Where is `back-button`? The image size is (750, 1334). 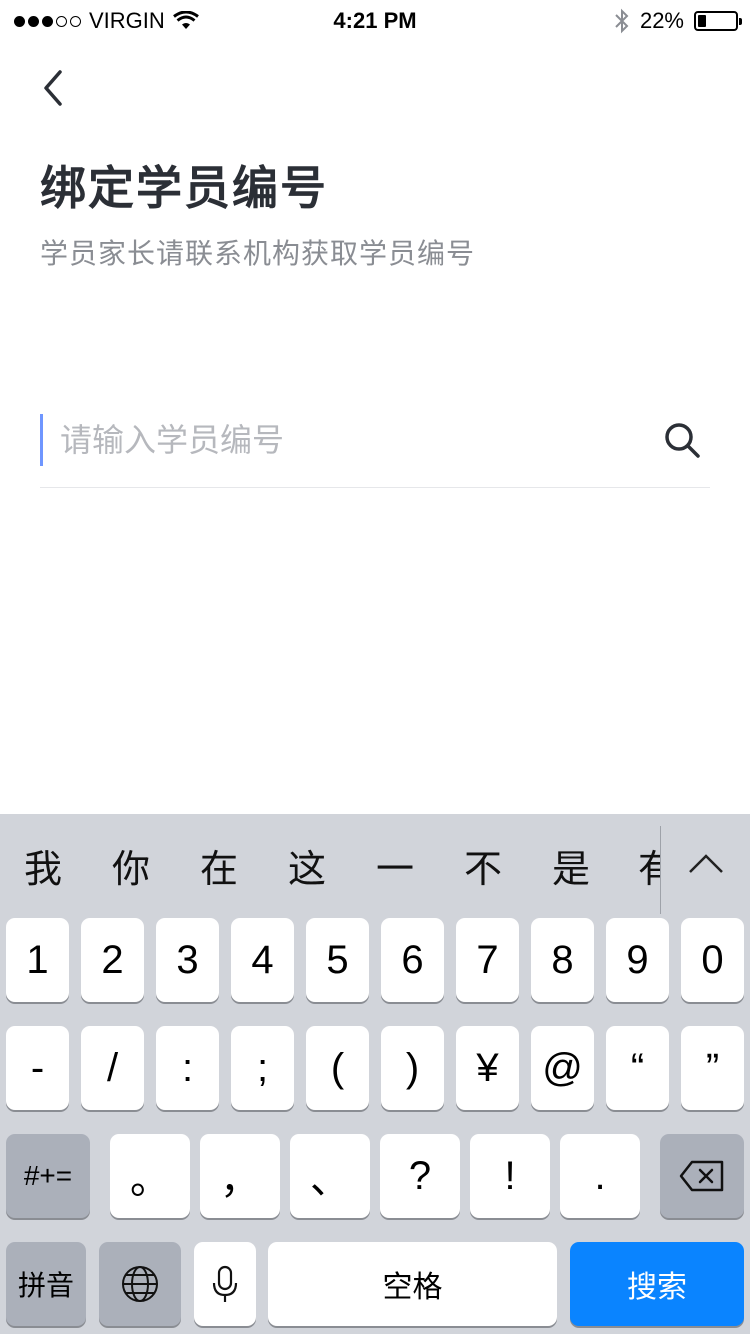 back-button is located at coordinates (54, 88).